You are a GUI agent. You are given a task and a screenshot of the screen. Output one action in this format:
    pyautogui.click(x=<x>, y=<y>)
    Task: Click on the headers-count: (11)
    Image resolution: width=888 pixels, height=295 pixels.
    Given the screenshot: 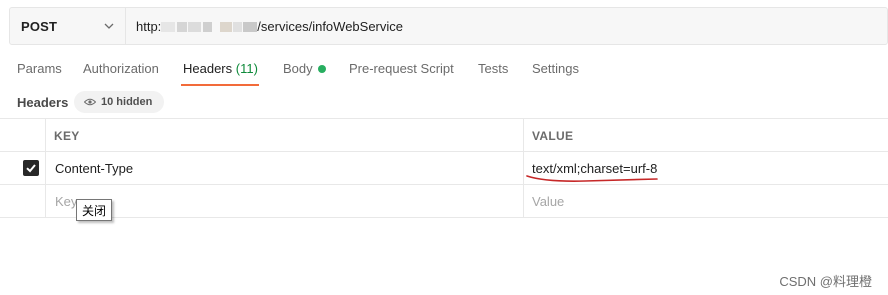 What is the action you would take?
    pyautogui.click(x=246, y=68)
    